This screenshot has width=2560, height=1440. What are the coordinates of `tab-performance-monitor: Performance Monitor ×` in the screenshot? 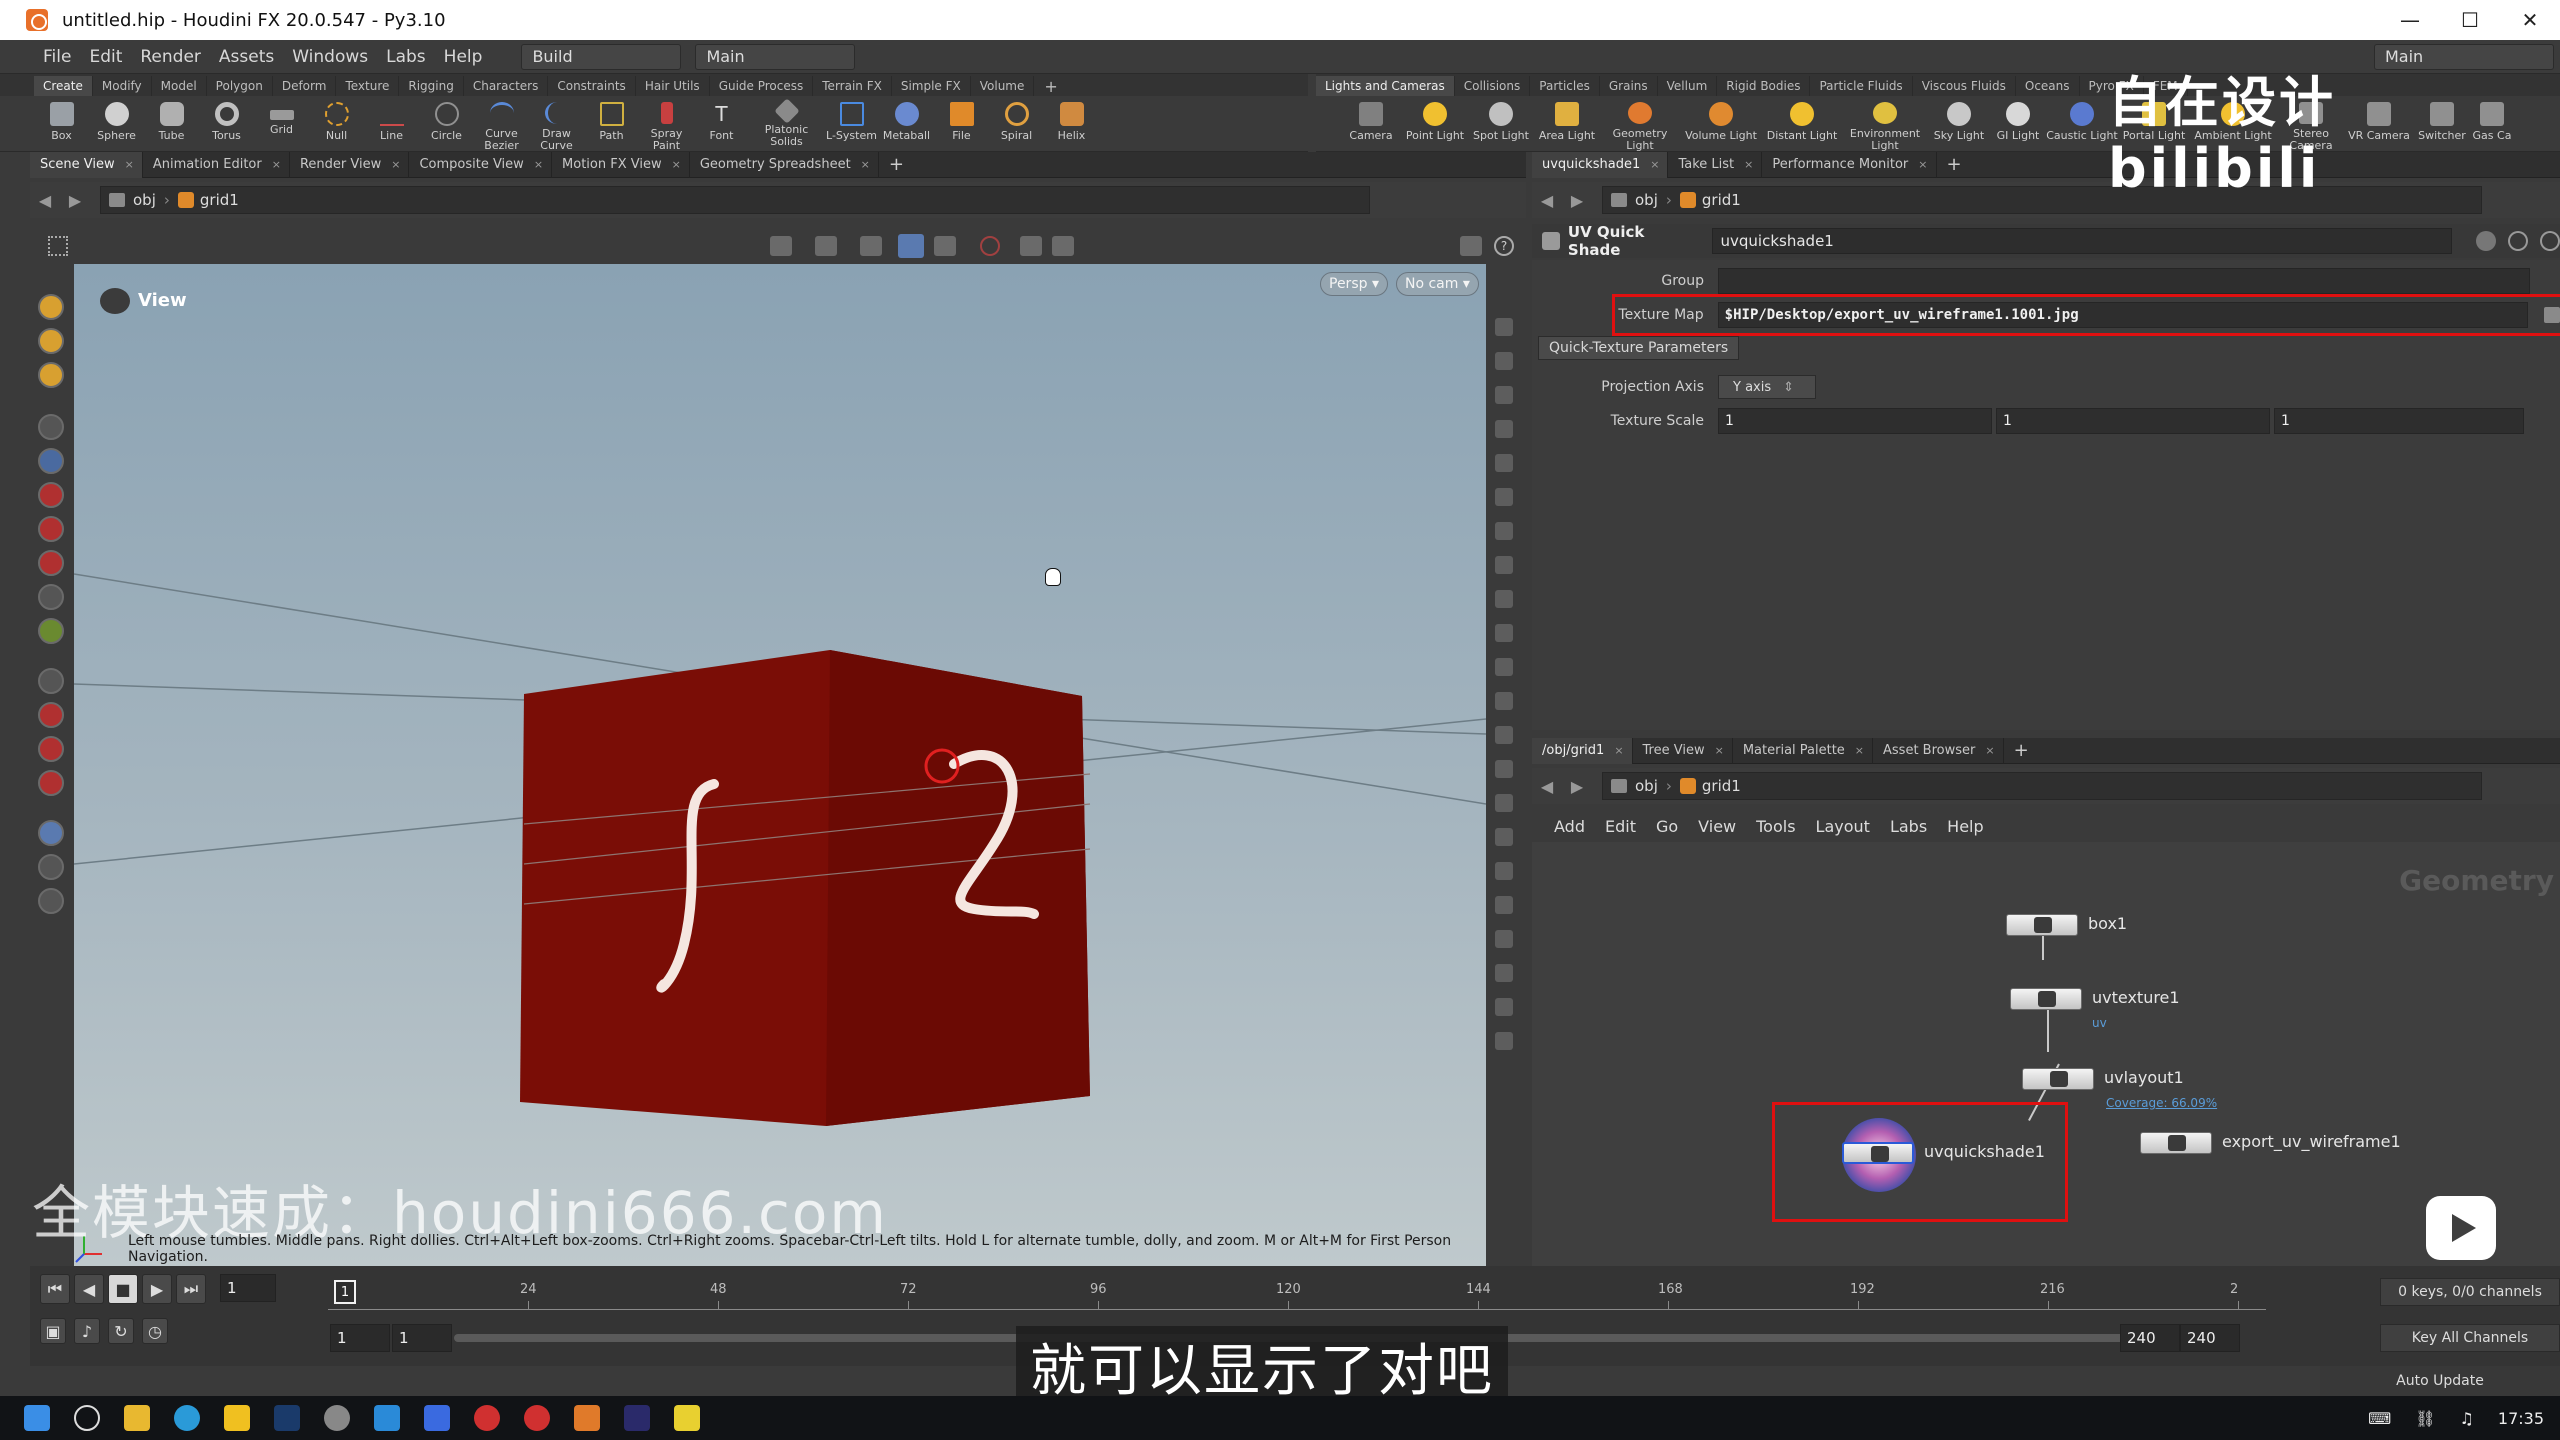 It's located at (1849, 164).